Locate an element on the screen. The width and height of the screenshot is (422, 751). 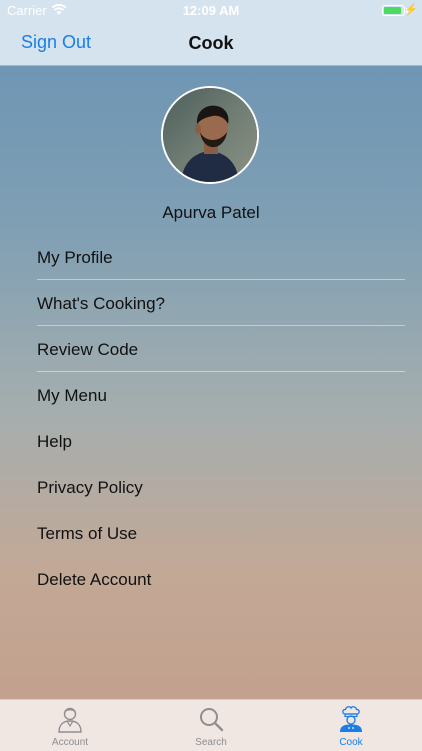
menu-item-whats-cooking: What's Cooking? is located at coordinates (221, 303).